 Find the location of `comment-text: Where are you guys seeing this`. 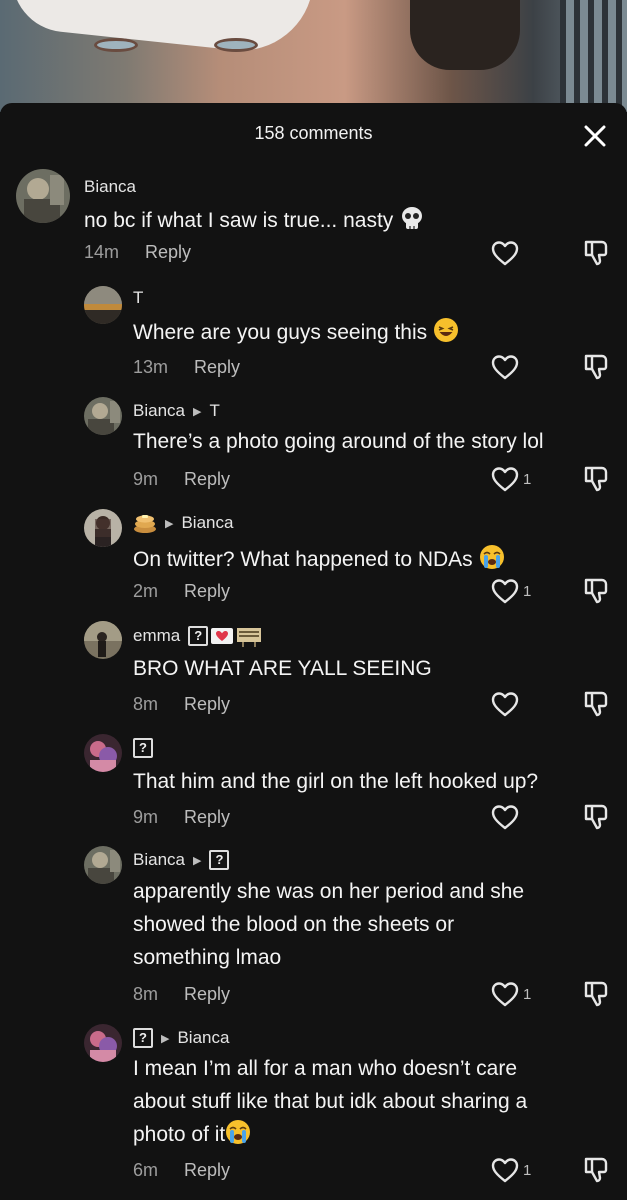

comment-text: Where are you guys seeing this is located at coordinates (296, 332).